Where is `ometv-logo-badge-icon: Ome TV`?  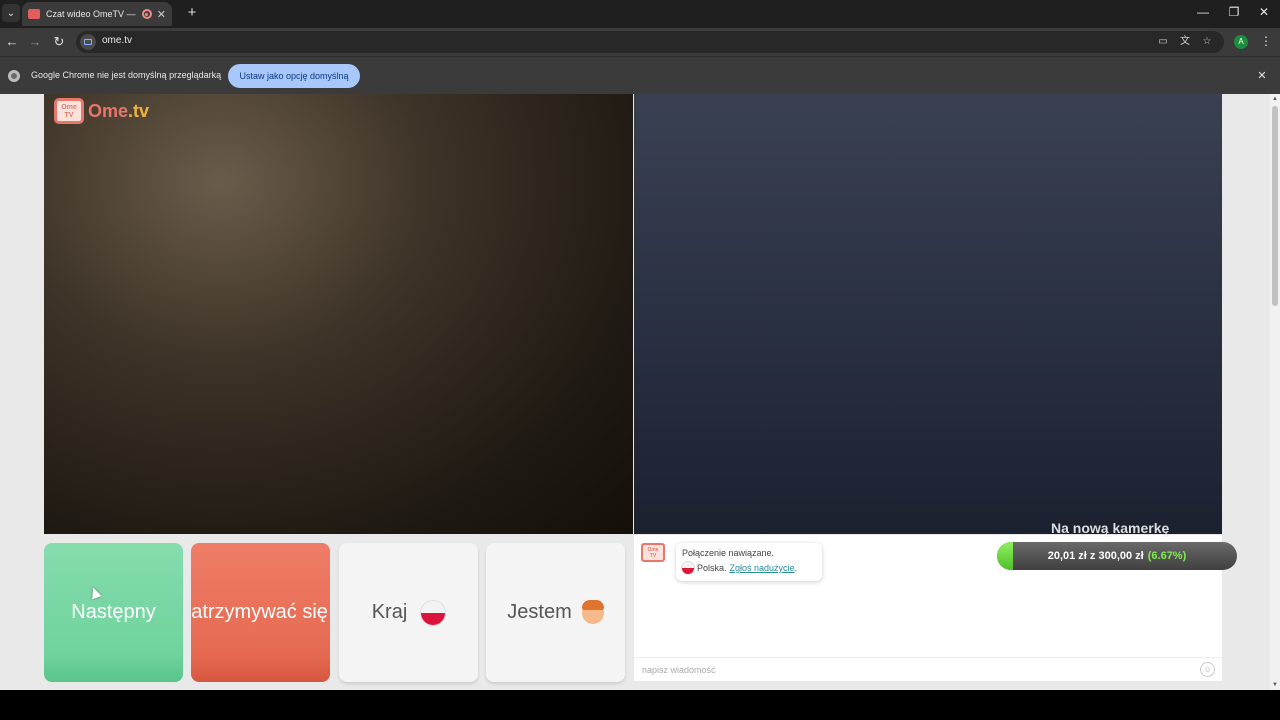 ometv-logo-badge-icon: Ome TV is located at coordinates (69, 111).